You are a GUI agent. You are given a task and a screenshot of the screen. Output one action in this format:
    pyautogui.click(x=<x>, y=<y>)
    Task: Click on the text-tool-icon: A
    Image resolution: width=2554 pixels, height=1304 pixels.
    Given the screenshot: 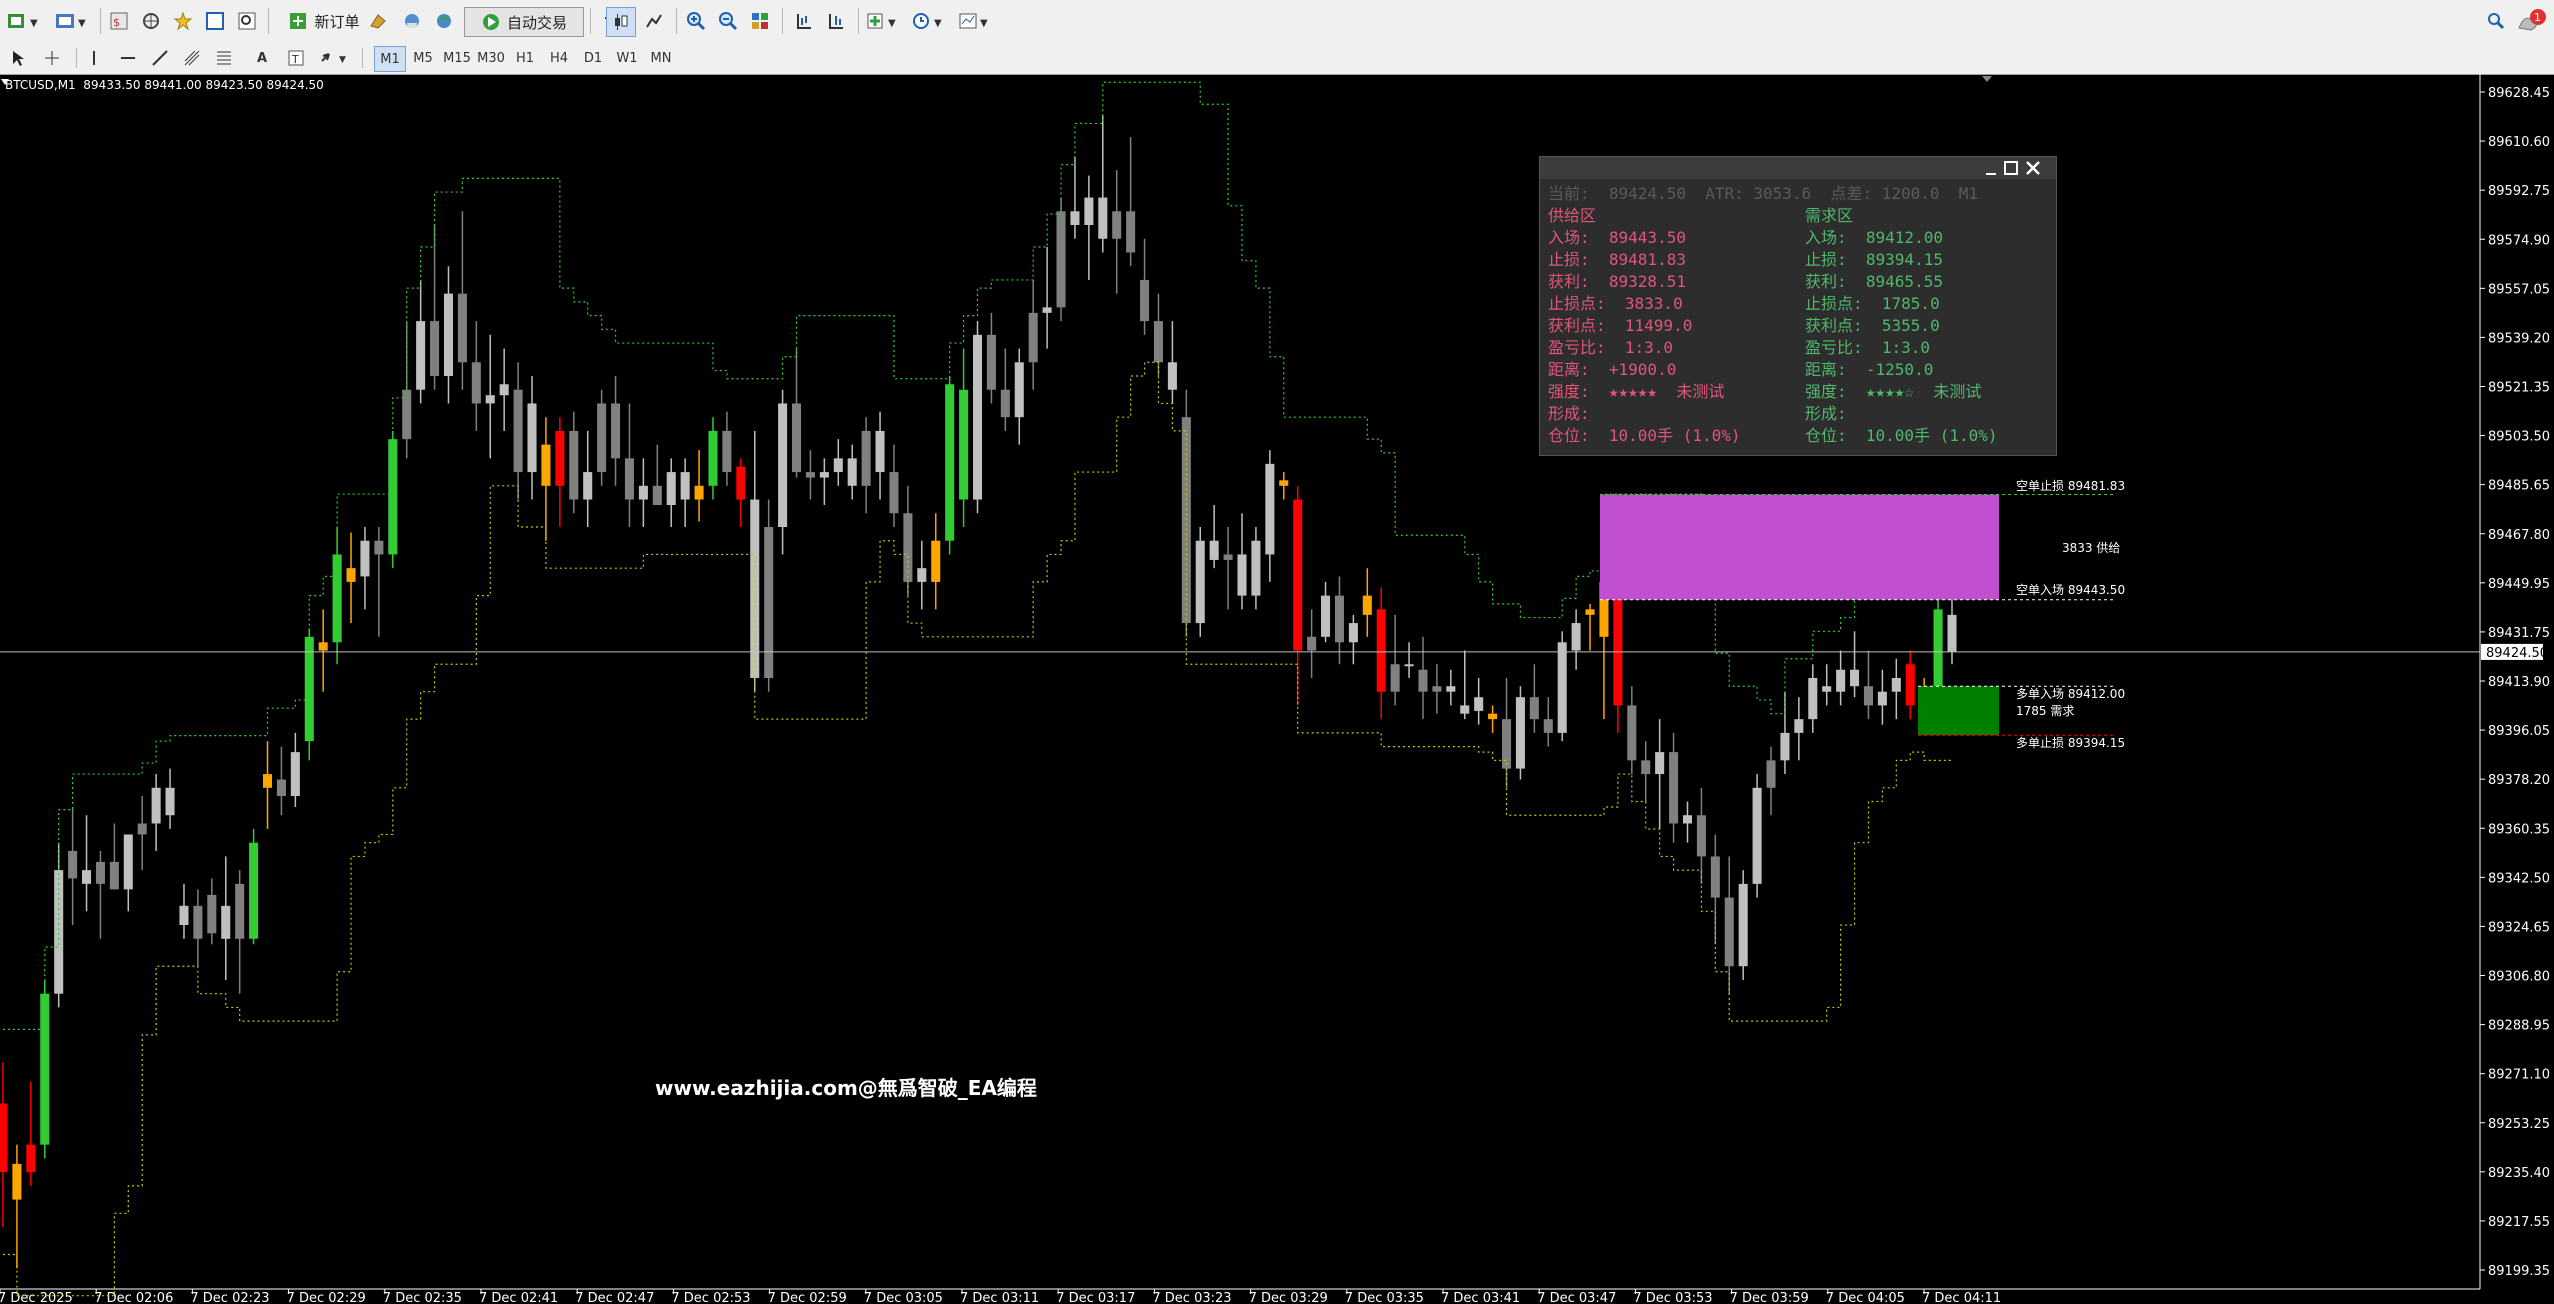 What is the action you would take?
    pyautogui.click(x=262, y=58)
    